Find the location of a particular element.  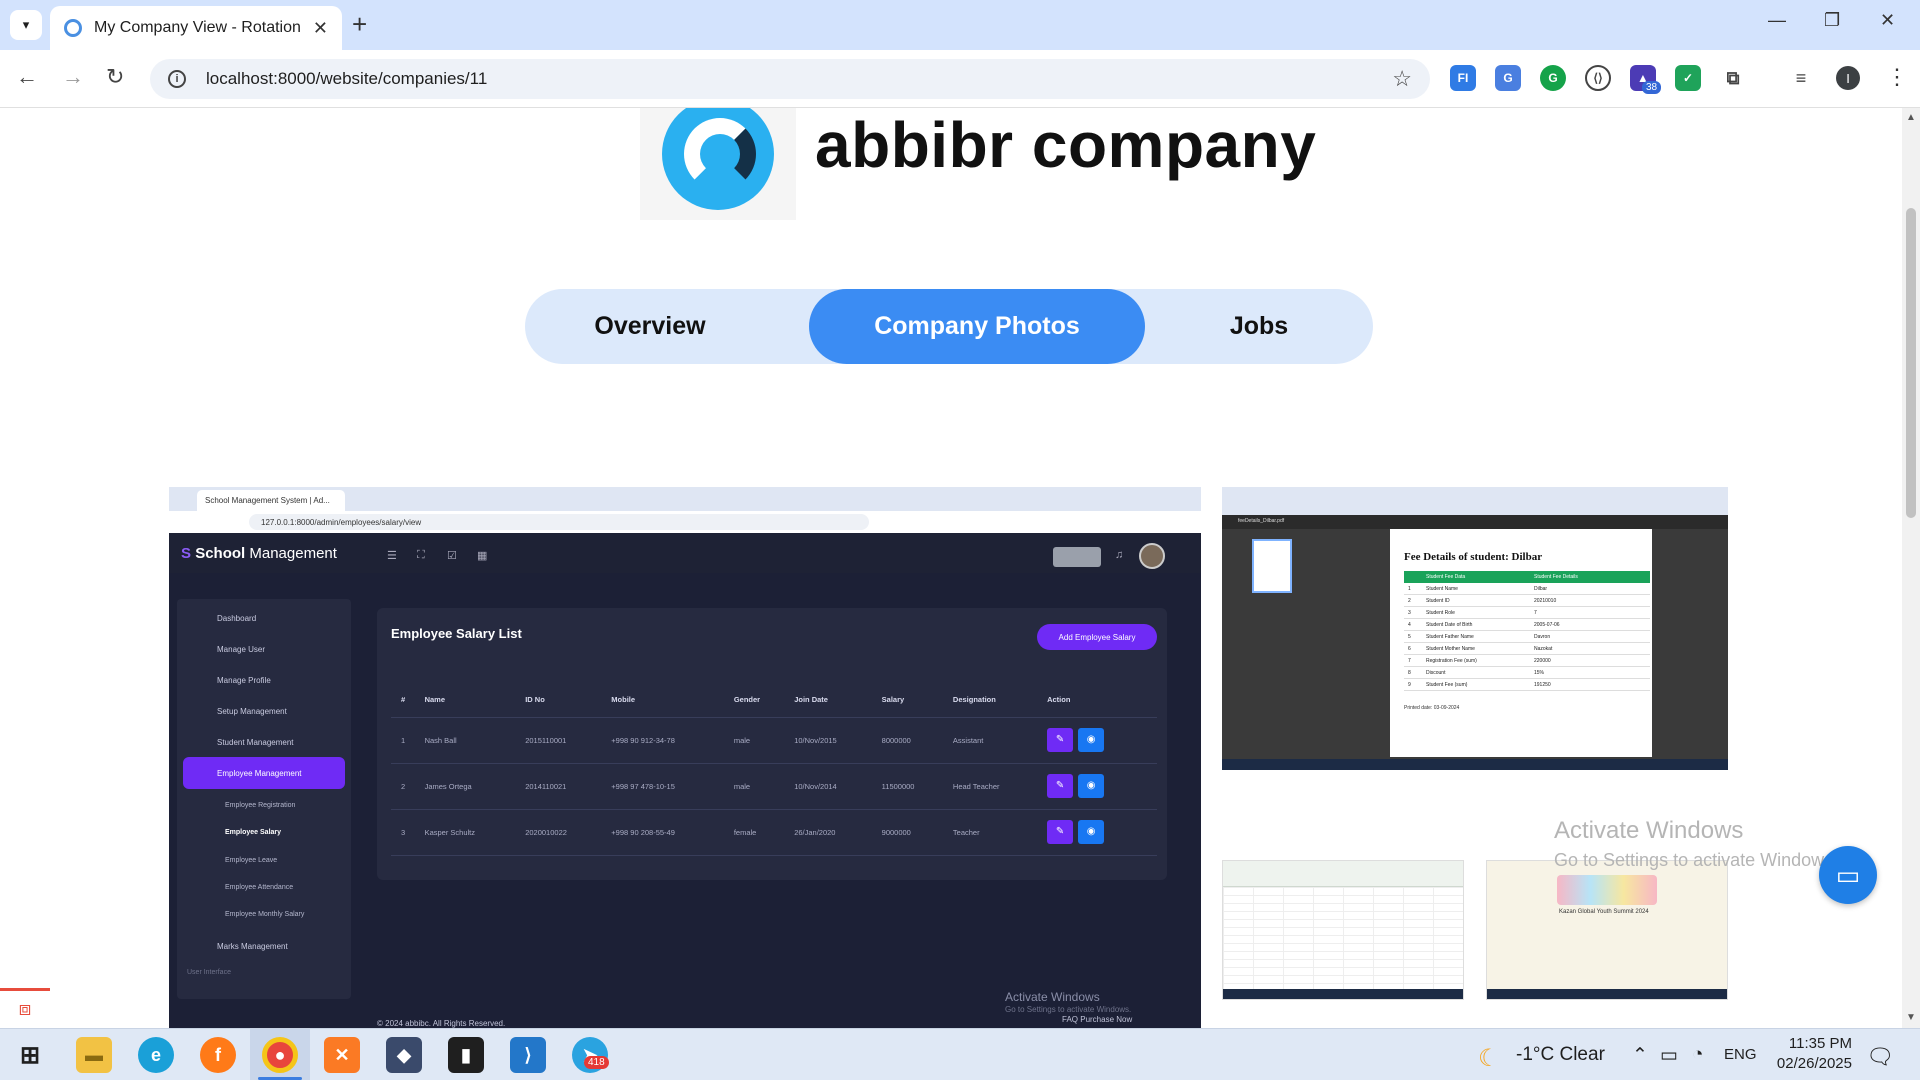

tab-company-photos: Company Photos is located at coordinates (977, 326).